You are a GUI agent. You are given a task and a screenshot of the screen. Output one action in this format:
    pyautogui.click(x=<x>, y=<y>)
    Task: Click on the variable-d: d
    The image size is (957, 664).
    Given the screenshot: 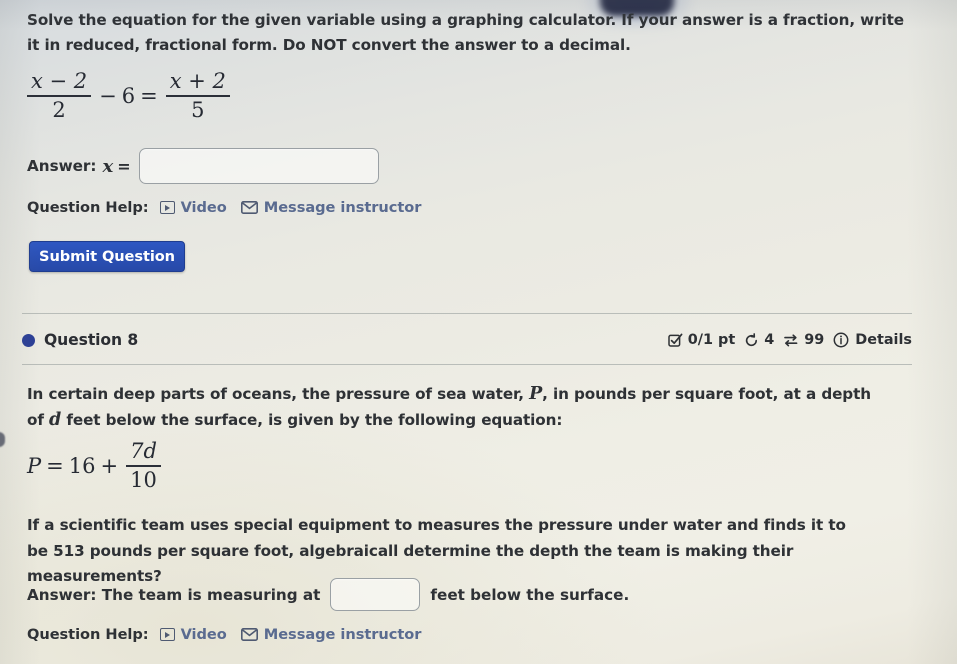 What is the action you would take?
    pyautogui.click(x=55, y=419)
    